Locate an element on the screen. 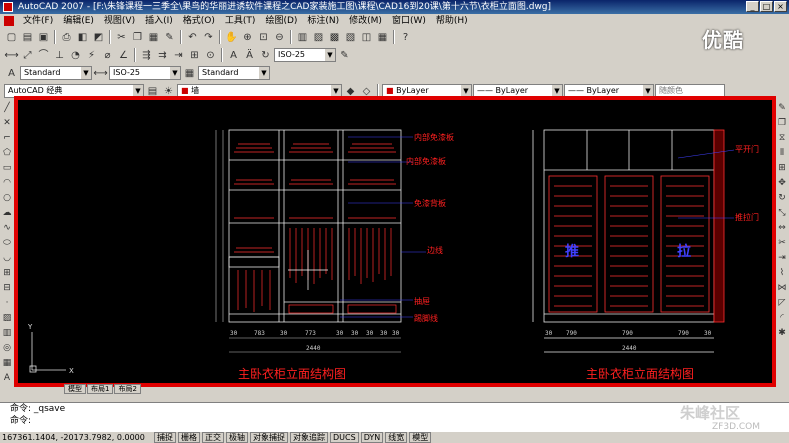 The image size is (789, 443). tool-palettes-icon: ▩ is located at coordinates (334, 37).